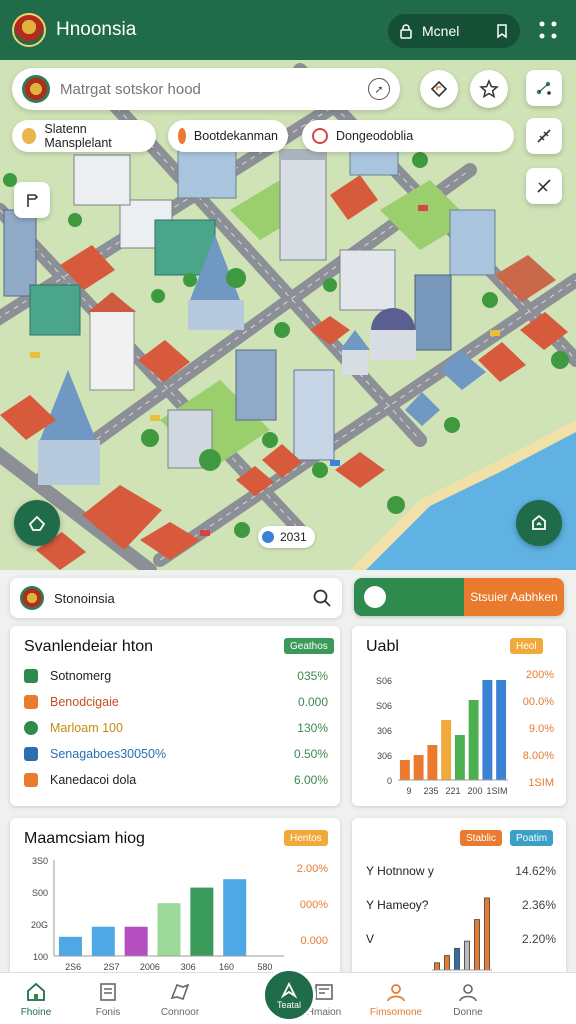 The width and height of the screenshot is (576, 1024). Describe the element at coordinates (502, 31) in the screenshot. I see `bookmark-icon` at that location.